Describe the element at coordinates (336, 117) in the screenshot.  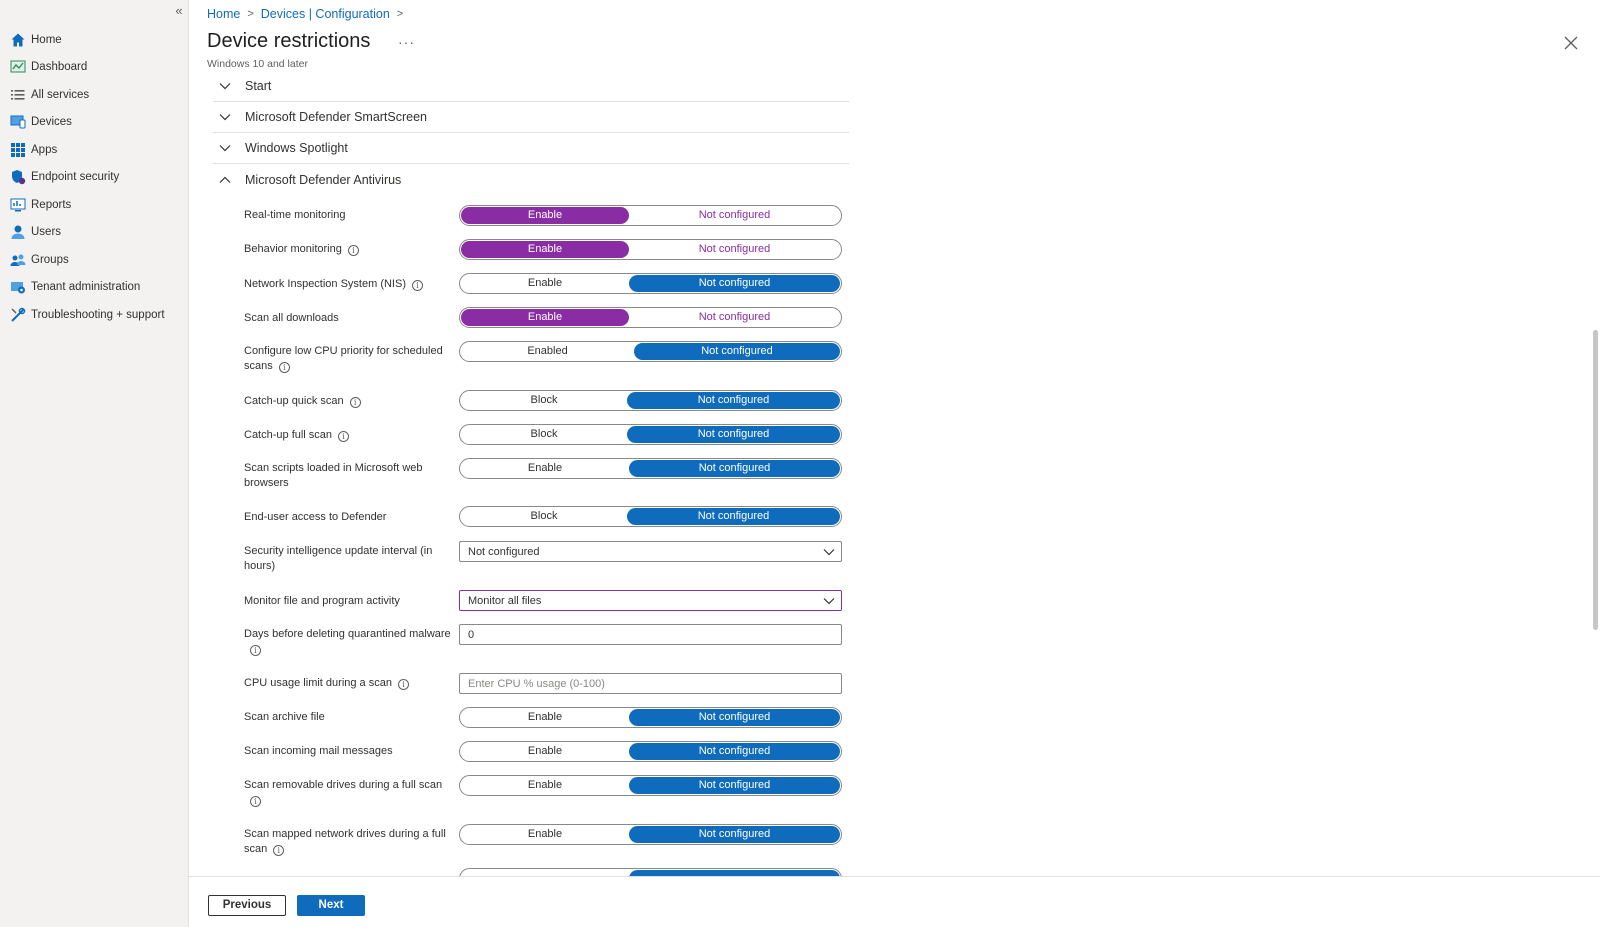
I see `section-label: Microsoft Defender SmartScreen` at that location.